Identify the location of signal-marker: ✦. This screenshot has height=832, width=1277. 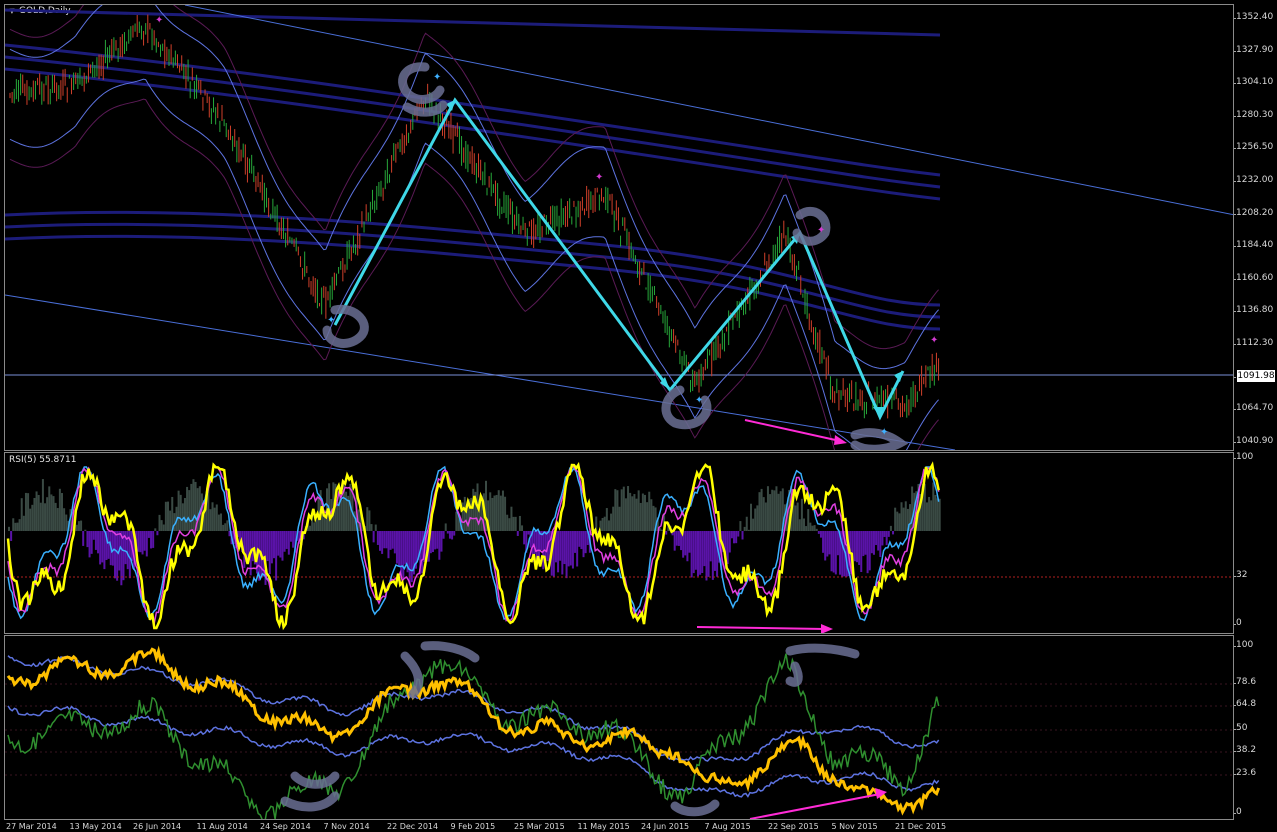
(159, 20).